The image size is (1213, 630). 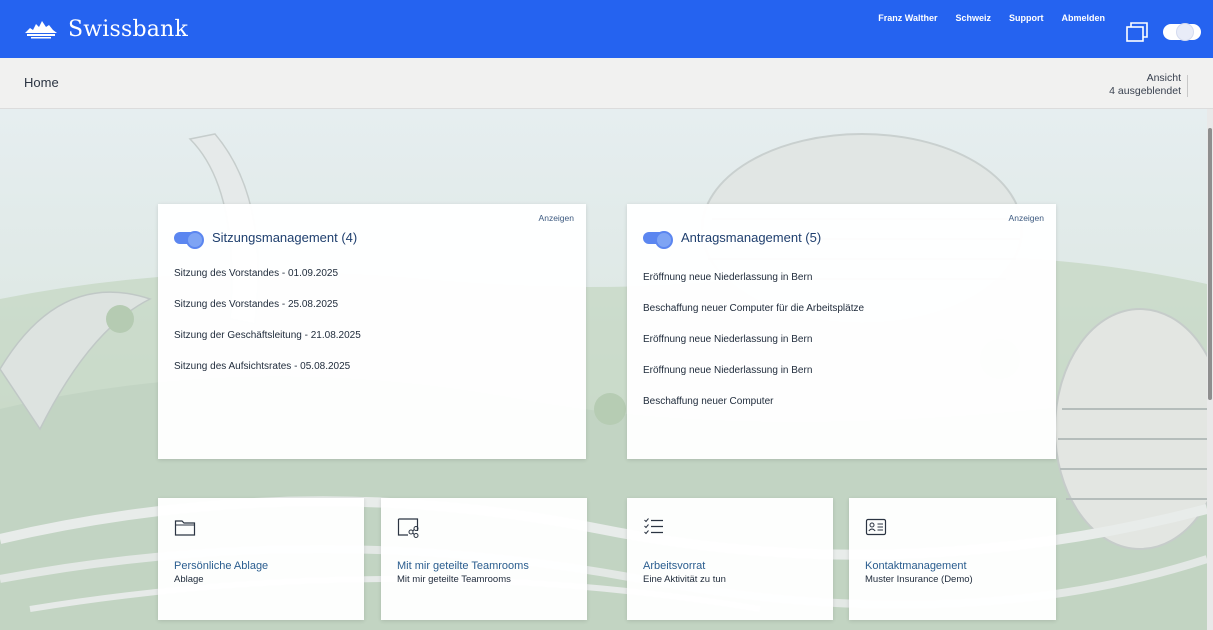 What do you see at coordinates (907, 18) in the screenshot?
I see `nav-user: Franz Walther` at bounding box center [907, 18].